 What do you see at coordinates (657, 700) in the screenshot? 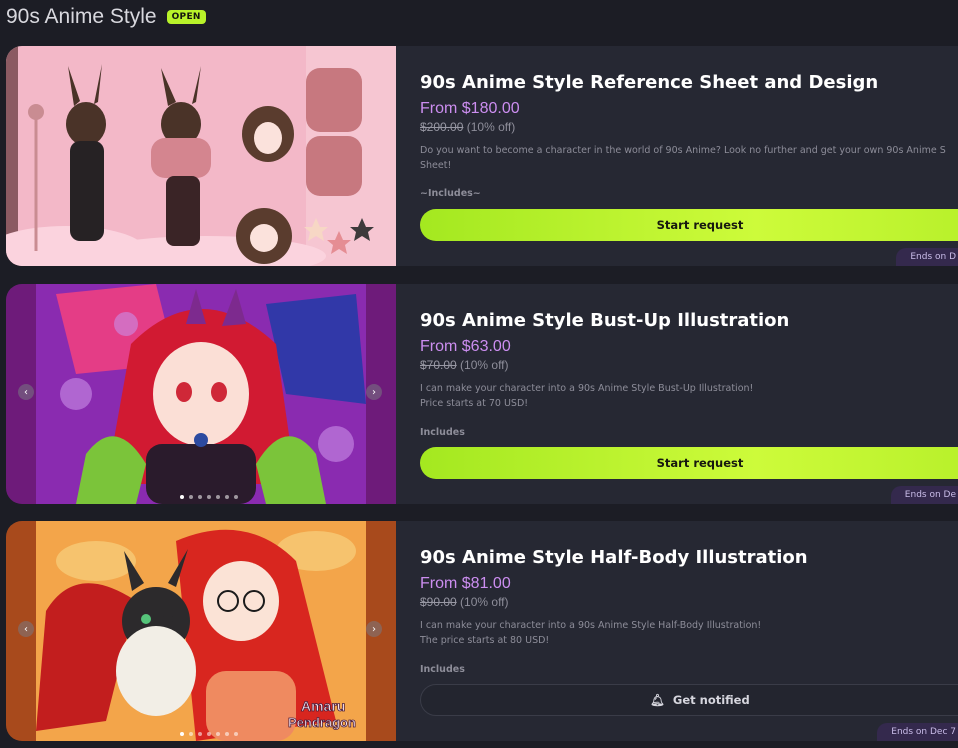
I see `bell-icon: 🔔︎` at bounding box center [657, 700].